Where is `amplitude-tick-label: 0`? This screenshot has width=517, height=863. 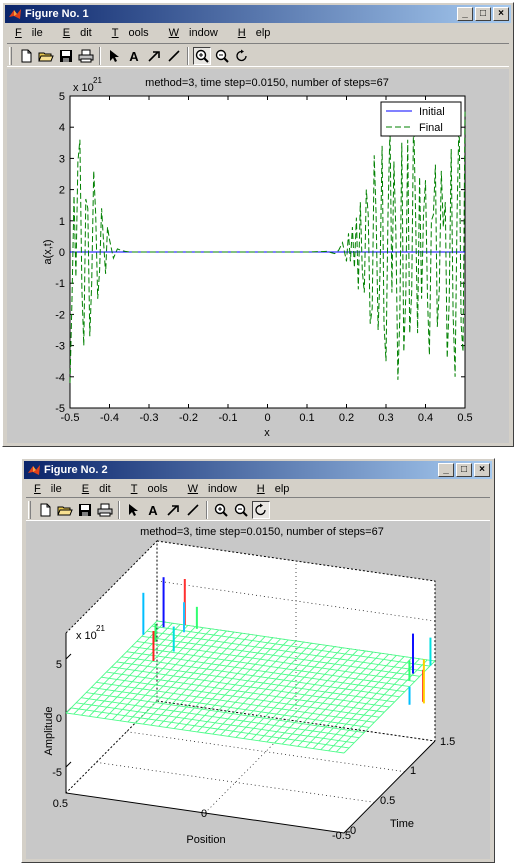 amplitude-tick-label: 0 is located at coordinates (59, 719).